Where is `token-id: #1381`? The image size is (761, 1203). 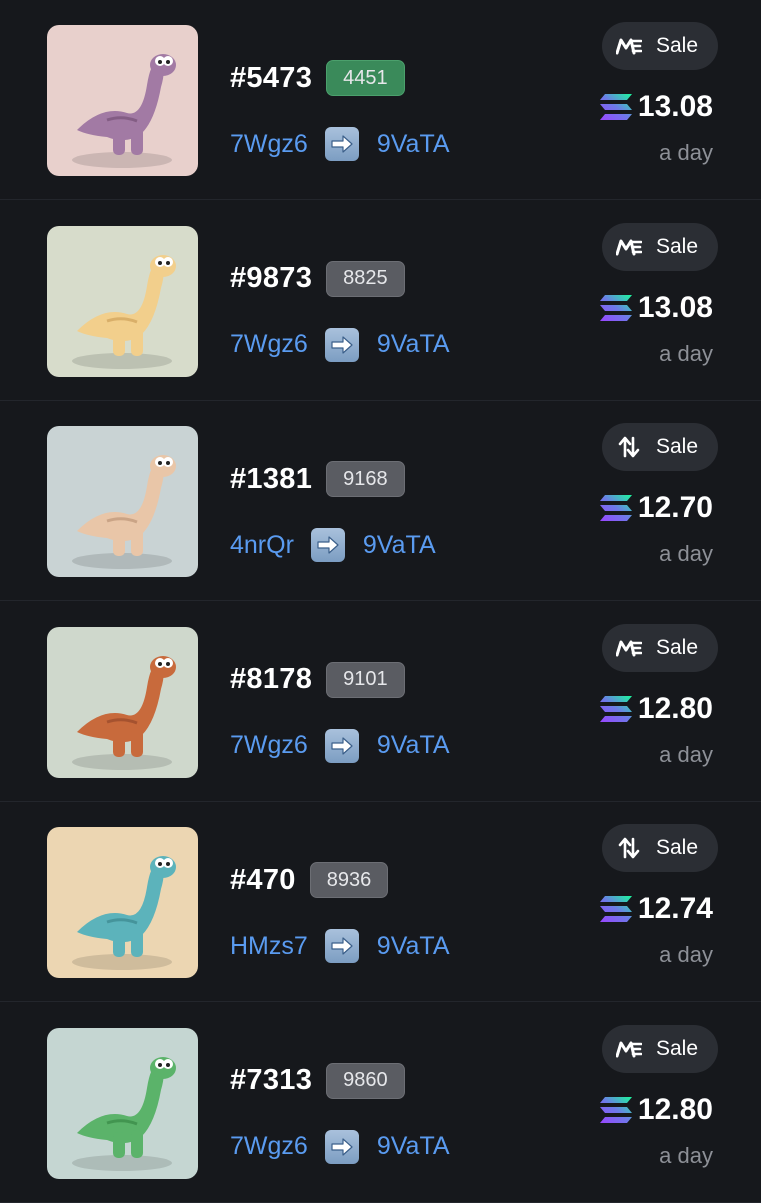 token-id: #1381 is located at coordinates (271, 479).